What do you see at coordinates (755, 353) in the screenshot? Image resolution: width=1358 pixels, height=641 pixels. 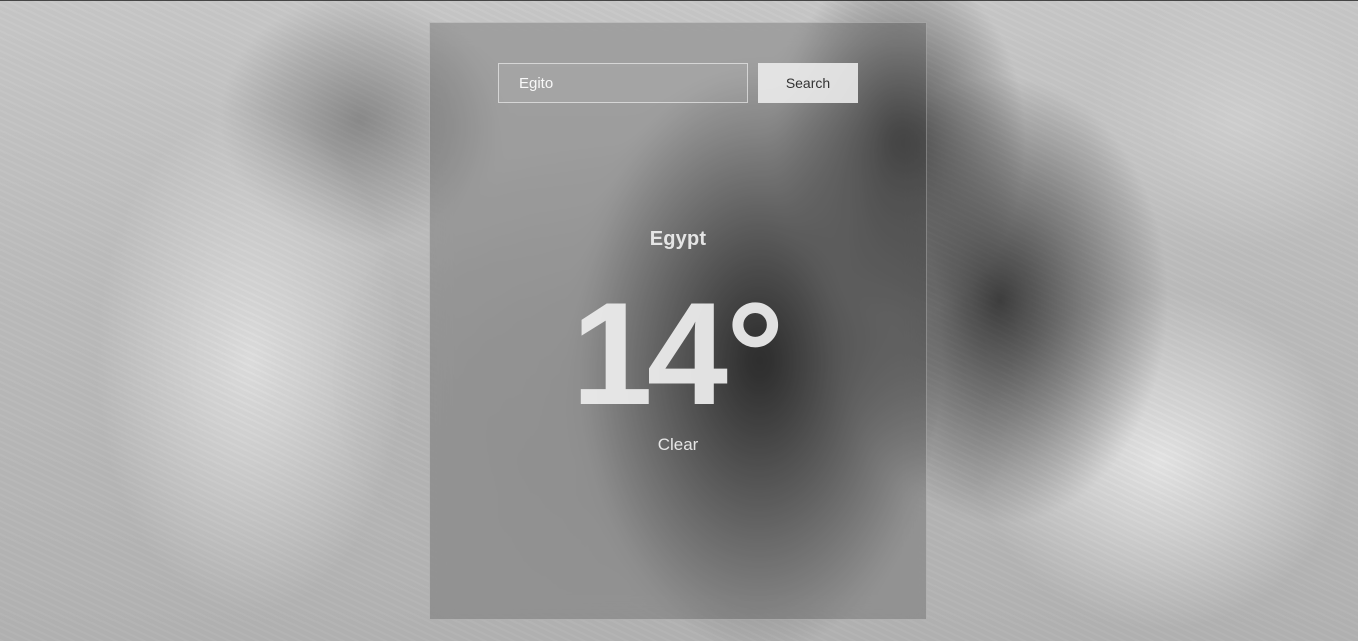 I see `degree-symbol: °` at bounding box center [755, 353].